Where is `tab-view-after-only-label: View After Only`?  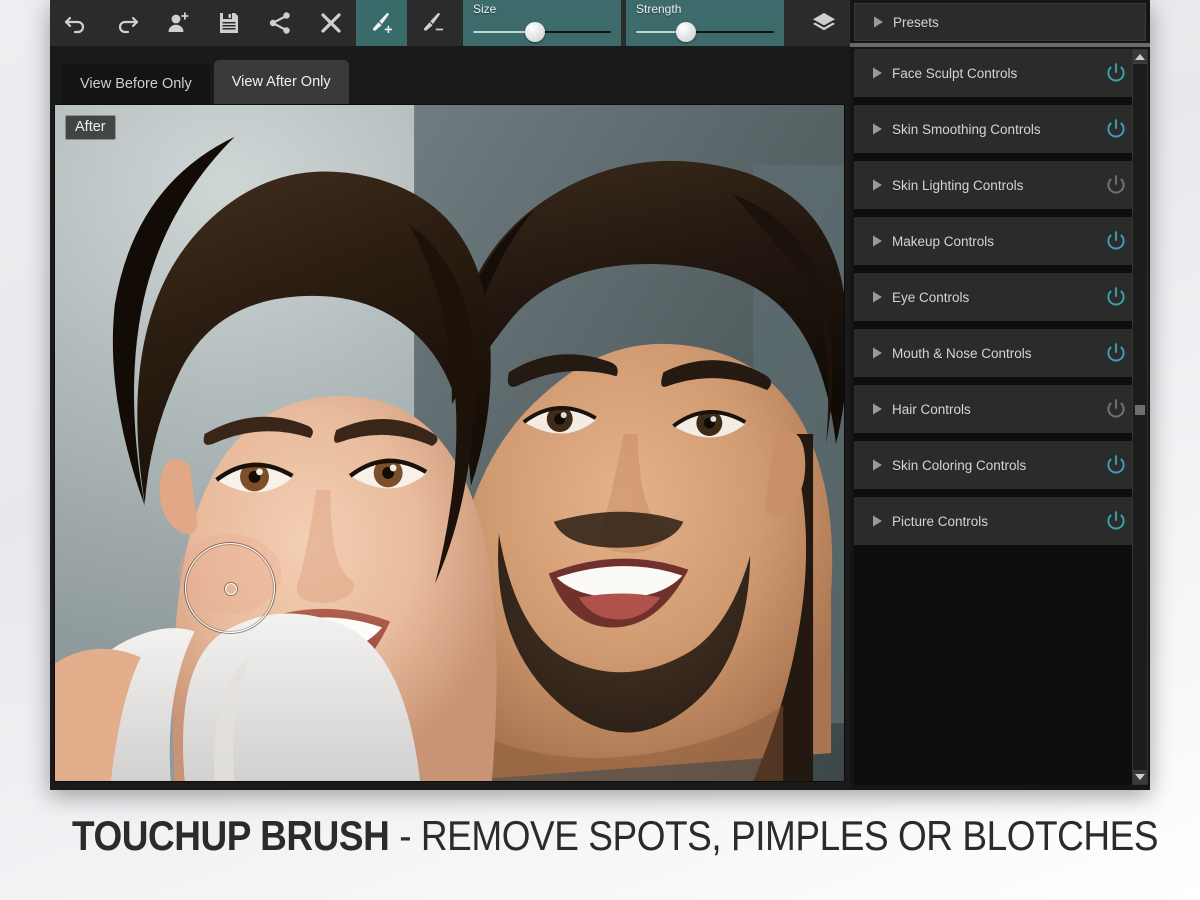
tab-view-after-only-label: View After Only is located at coordinates (281, 82).